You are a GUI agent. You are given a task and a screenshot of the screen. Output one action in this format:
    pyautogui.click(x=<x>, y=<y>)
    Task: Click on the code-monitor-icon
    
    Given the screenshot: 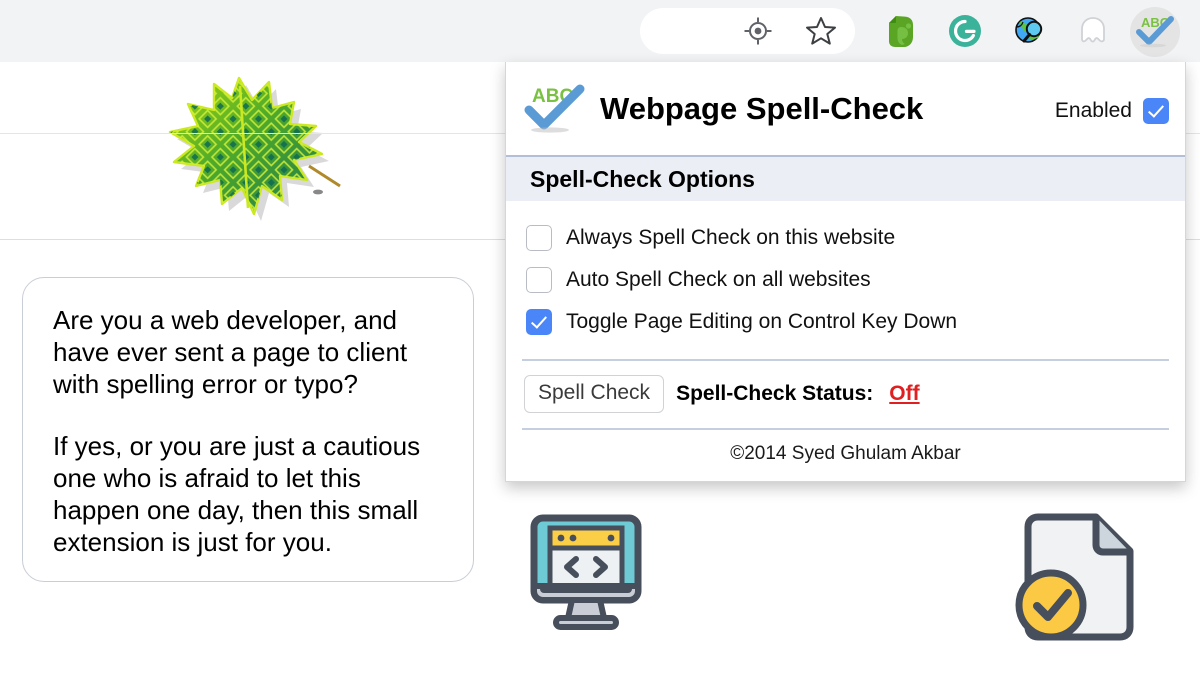 What is the action you would take?
    pyautogui.click(x=586, y=576)
    